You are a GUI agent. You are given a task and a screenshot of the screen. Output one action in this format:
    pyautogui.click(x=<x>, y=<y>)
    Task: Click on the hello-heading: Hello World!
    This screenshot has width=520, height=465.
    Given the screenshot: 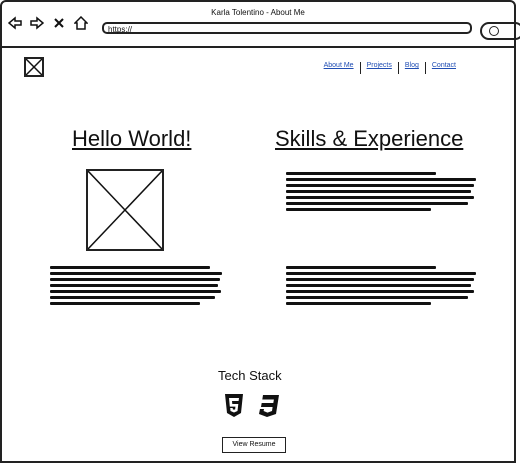 What is the action you would take?
    pyautogui.click(x=132, y=138)
    